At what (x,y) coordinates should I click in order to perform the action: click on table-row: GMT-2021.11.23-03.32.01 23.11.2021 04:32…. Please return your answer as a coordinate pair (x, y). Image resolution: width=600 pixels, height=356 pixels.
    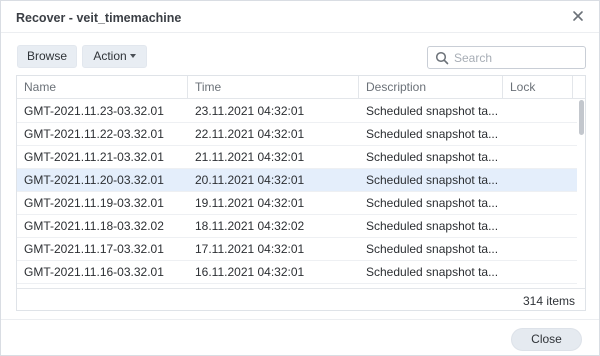
    Looking at the image, I should click on (297, 111).